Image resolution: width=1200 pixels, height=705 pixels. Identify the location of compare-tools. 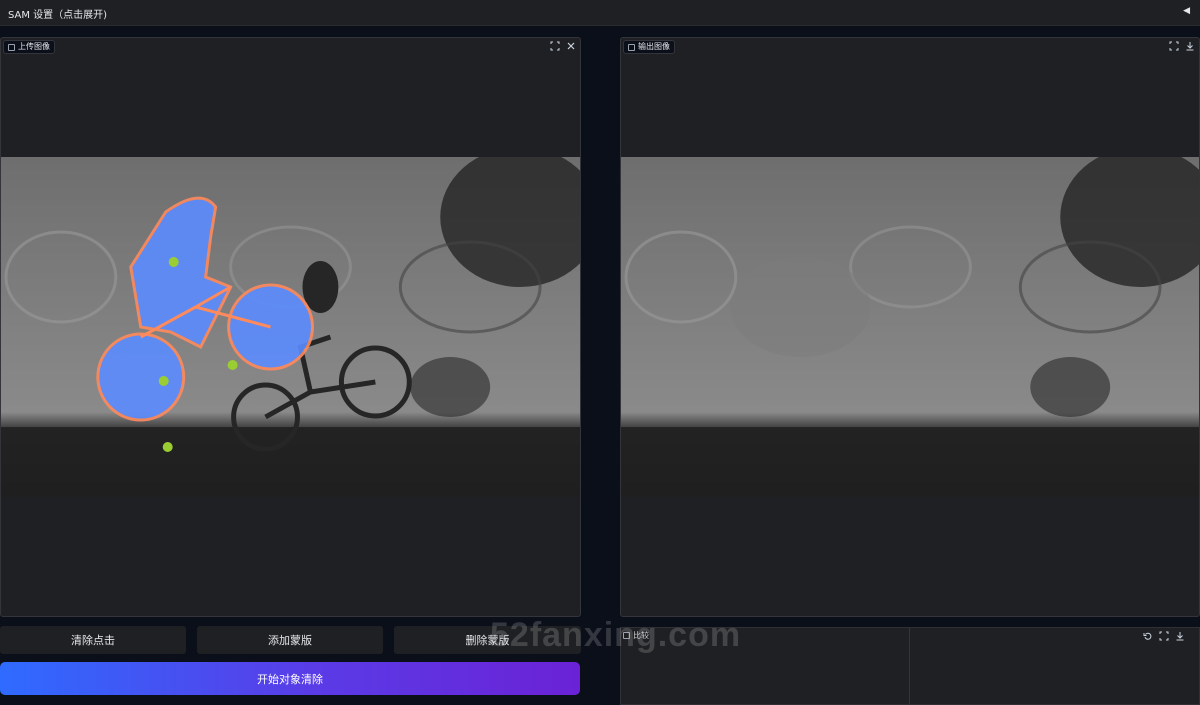
(1164, 636).